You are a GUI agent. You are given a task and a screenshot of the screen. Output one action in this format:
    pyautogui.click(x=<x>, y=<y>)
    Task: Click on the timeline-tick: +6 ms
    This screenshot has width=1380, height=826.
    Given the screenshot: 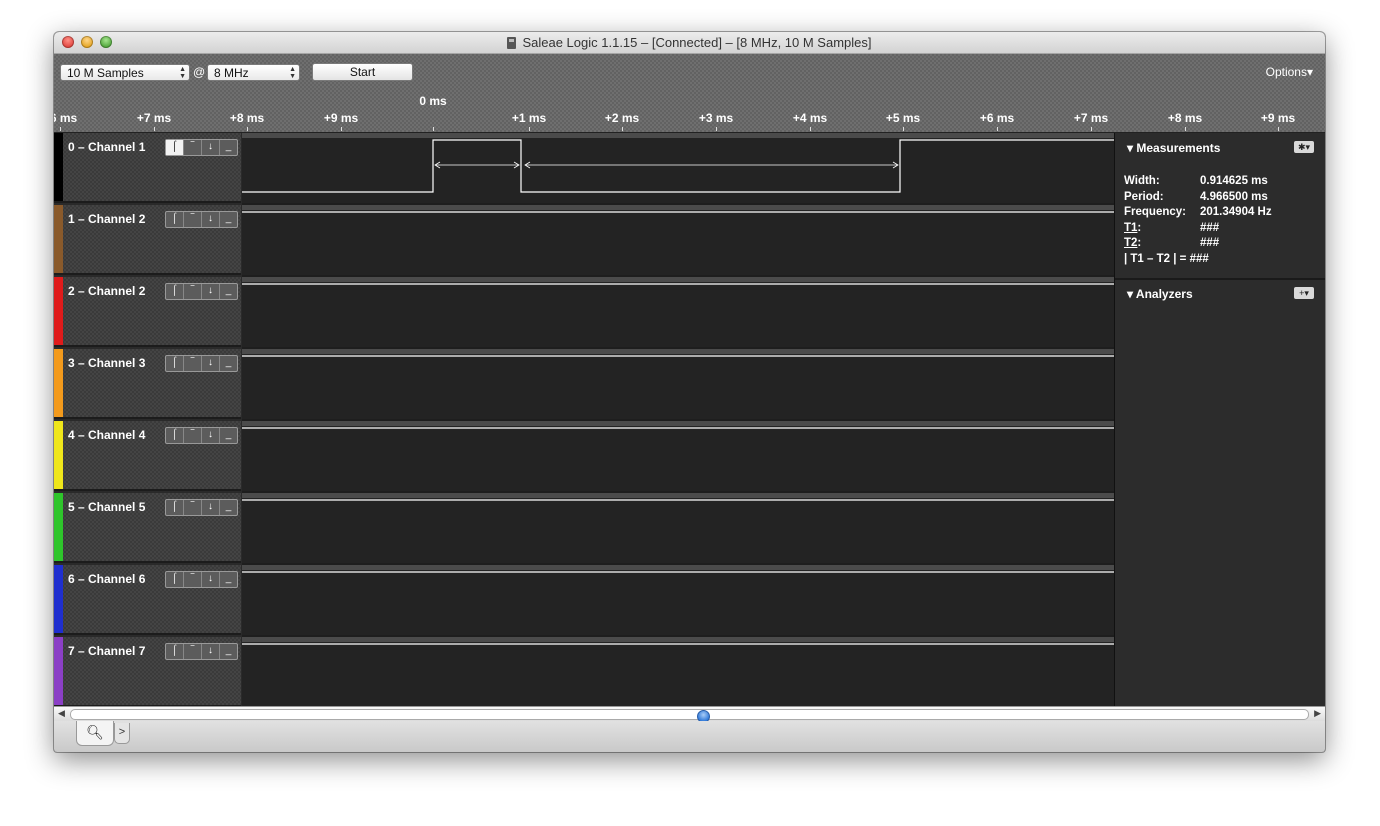 What is the action you would take?
    pyautogui.click(x=66, y=118)
    